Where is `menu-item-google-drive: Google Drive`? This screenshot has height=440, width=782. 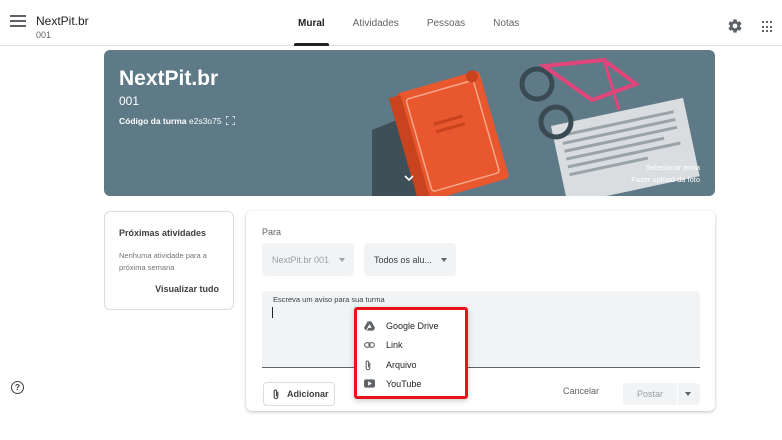
menu-item-google-drive: Google Drive is located at coordinates (411, 326).